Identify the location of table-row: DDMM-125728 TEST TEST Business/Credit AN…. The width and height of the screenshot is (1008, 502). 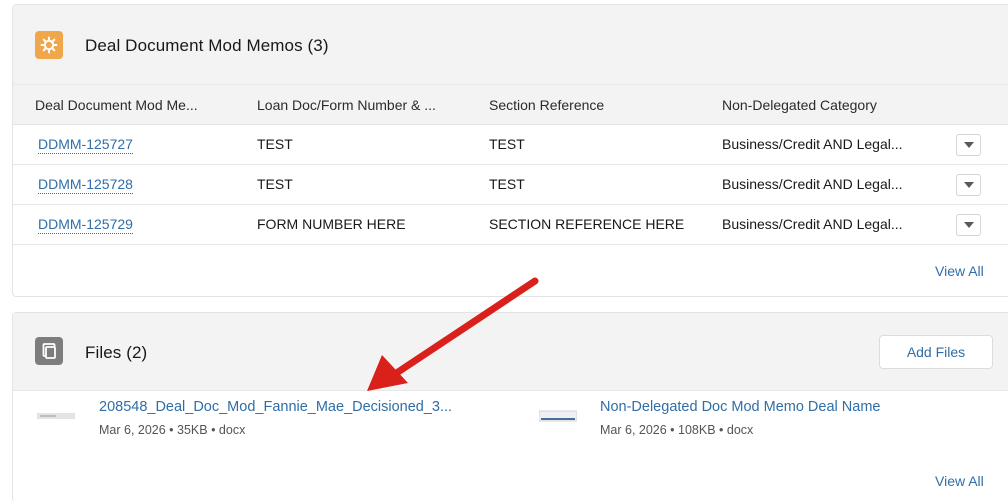
(510, 185).